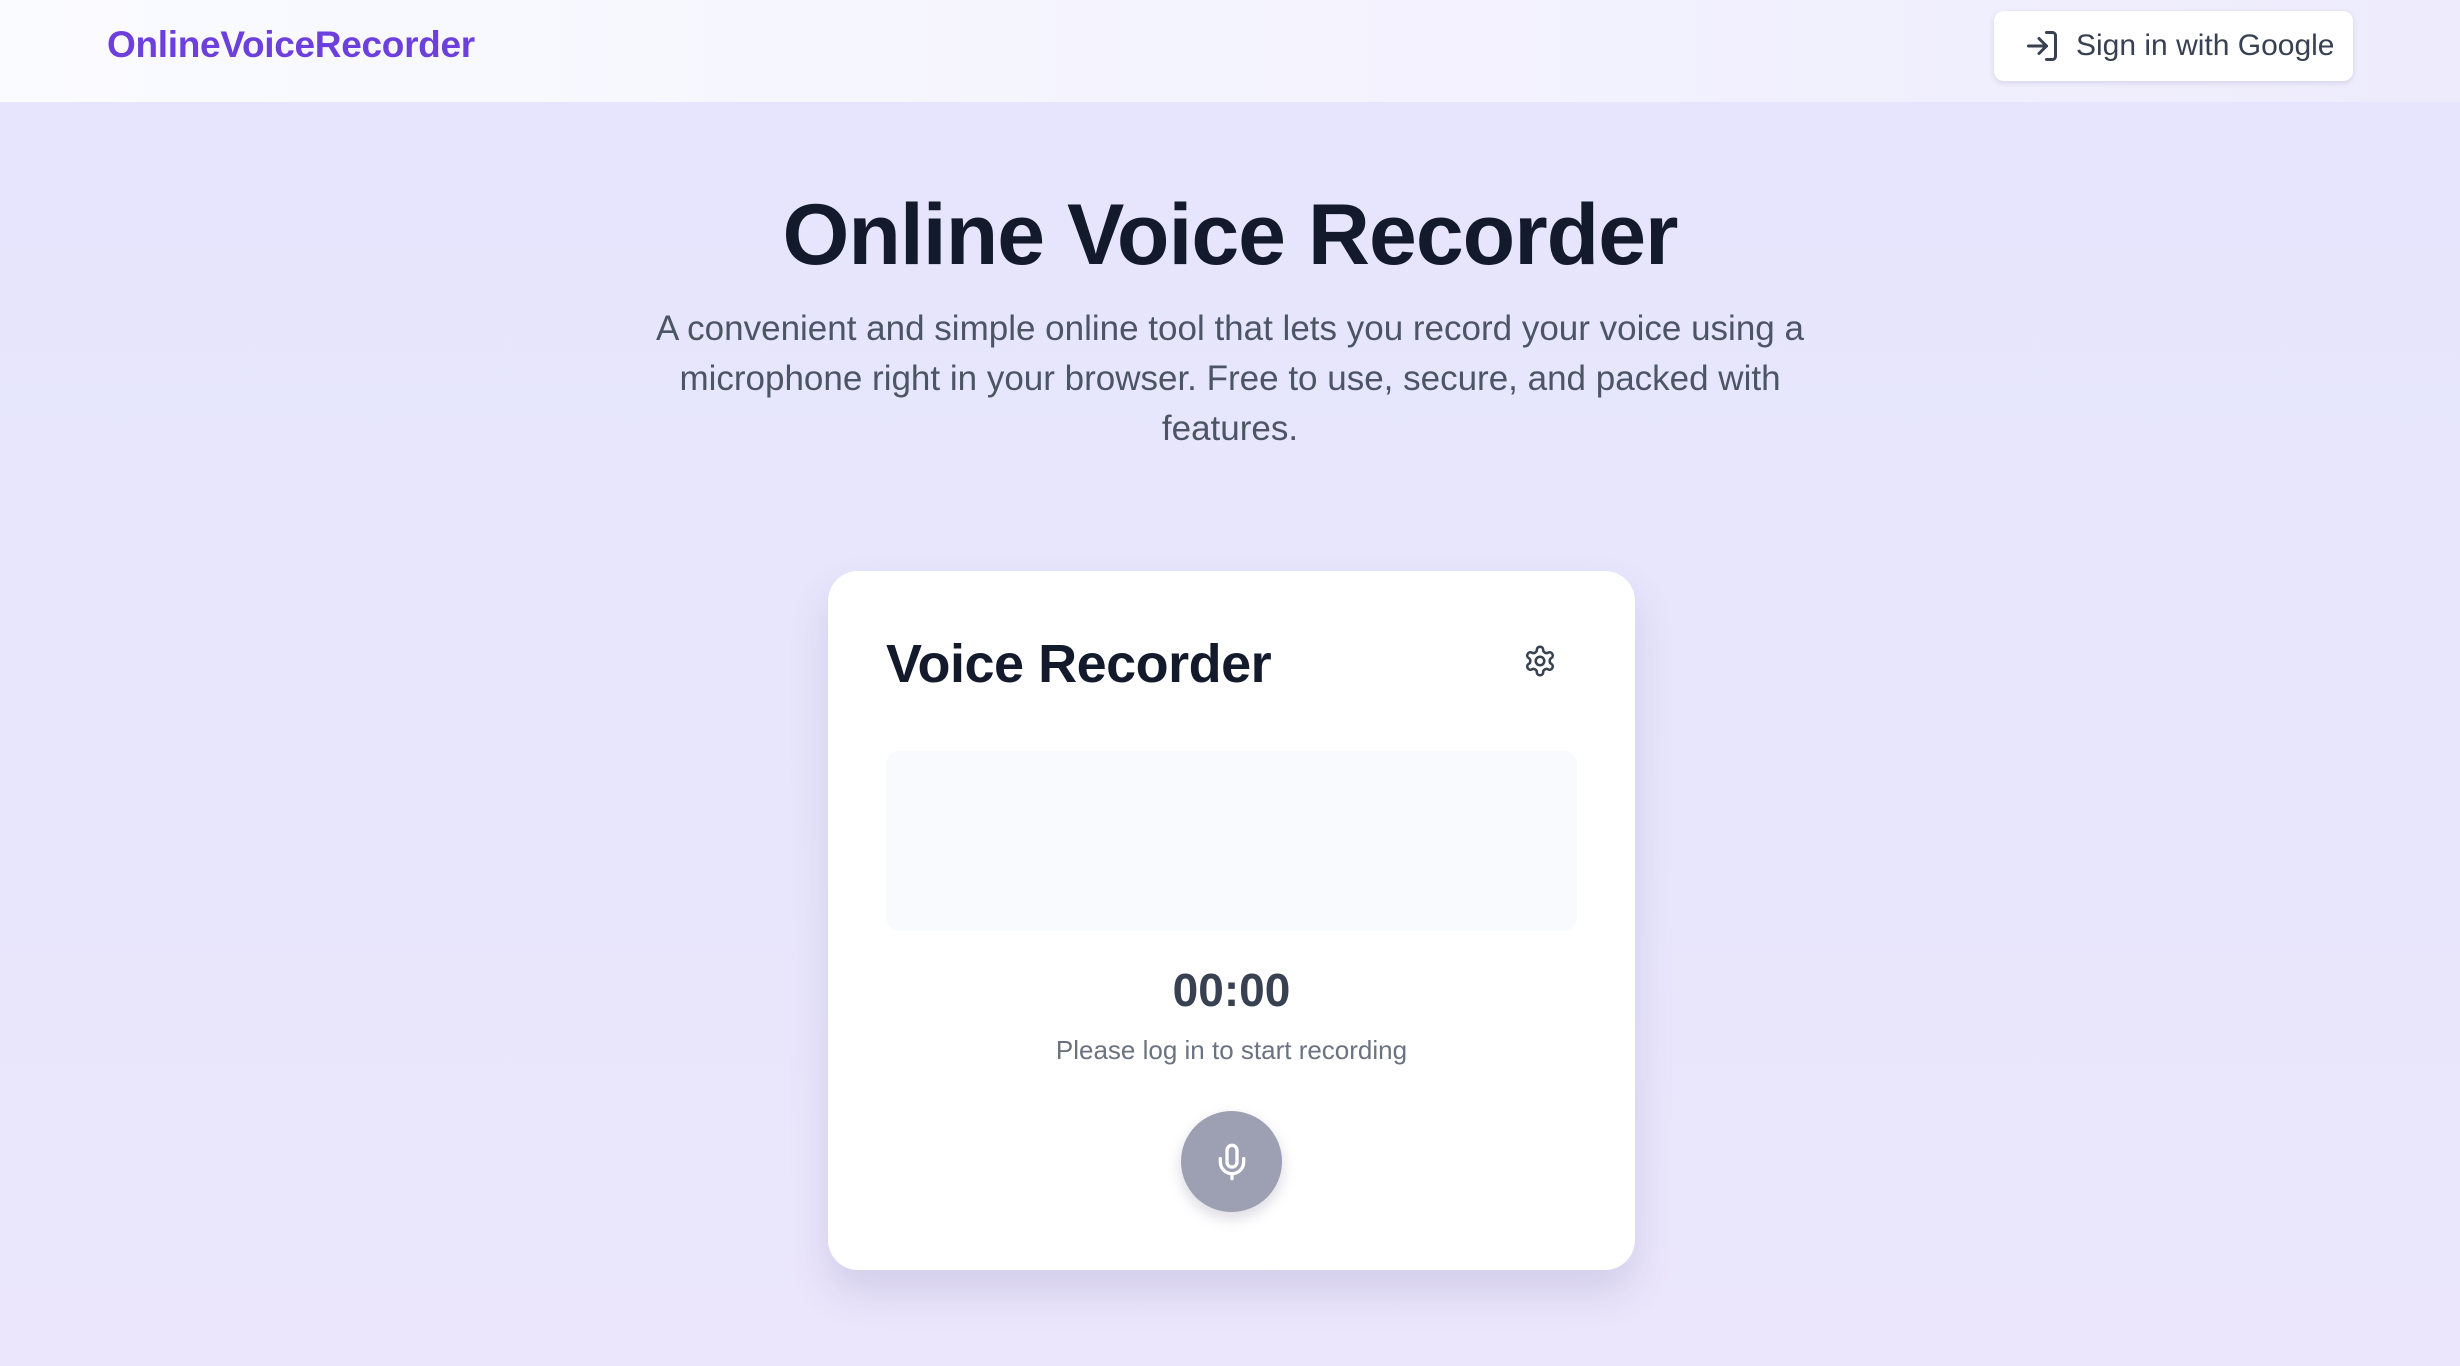 This screenshot has height=1366, width=2460. Describe the element at coordinates (1231, 1050) in the screenshot. I see `recording-status: Please log in to start recording` at that location.